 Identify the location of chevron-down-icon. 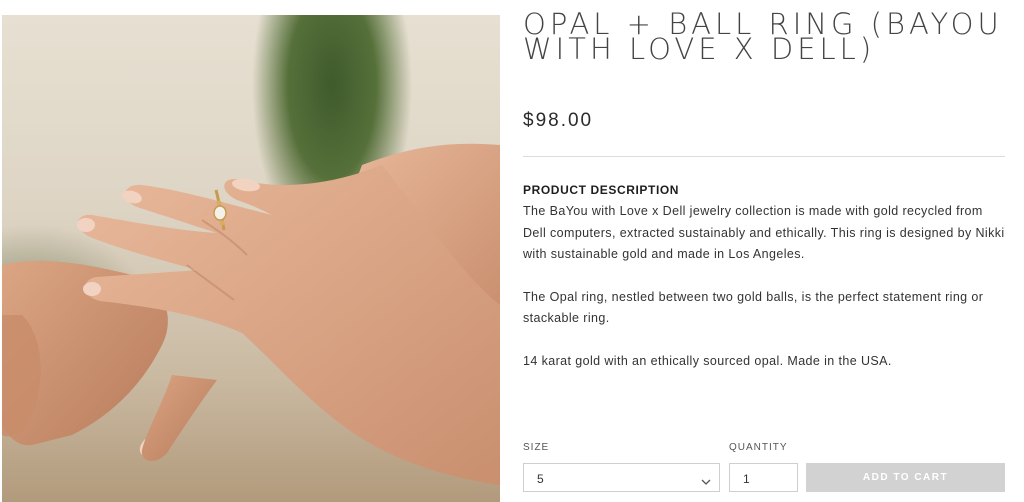
(706, 482).